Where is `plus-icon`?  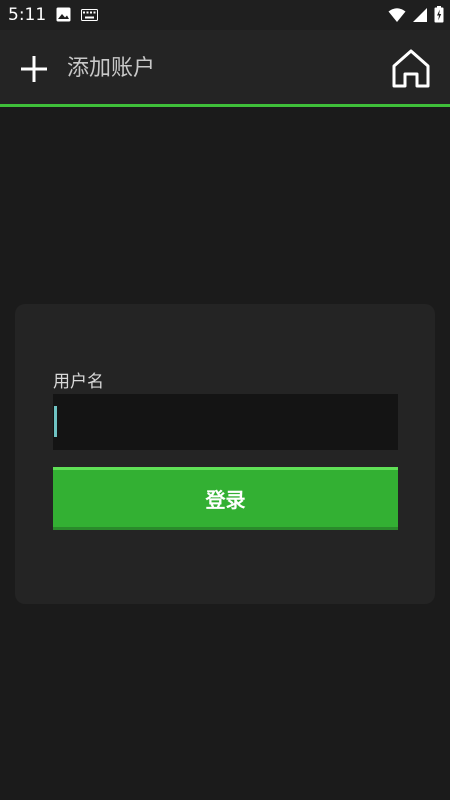 plus-icon is located at coordinates (34, 69).